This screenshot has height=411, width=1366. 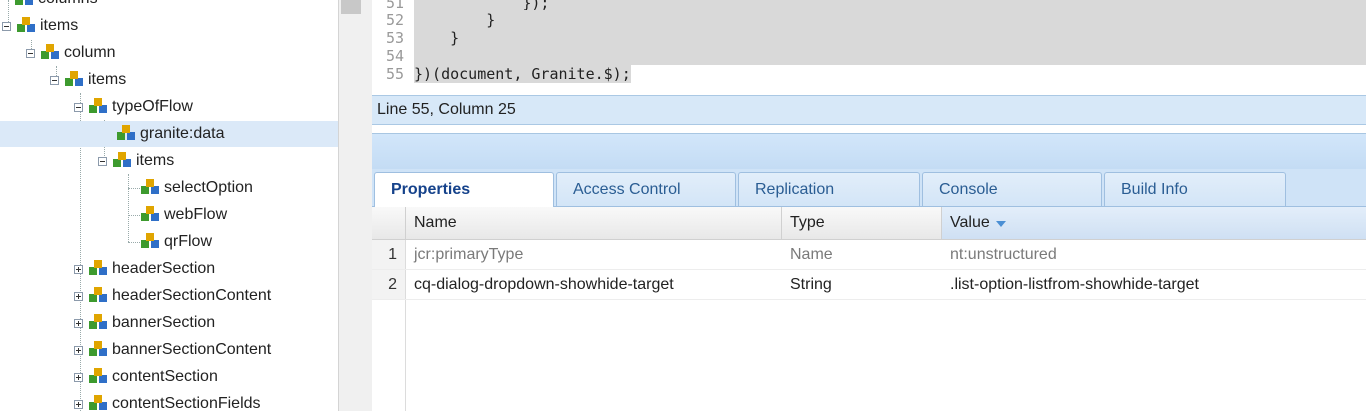 I want to click on tree-node-label: column, so click(x=90, y=52).